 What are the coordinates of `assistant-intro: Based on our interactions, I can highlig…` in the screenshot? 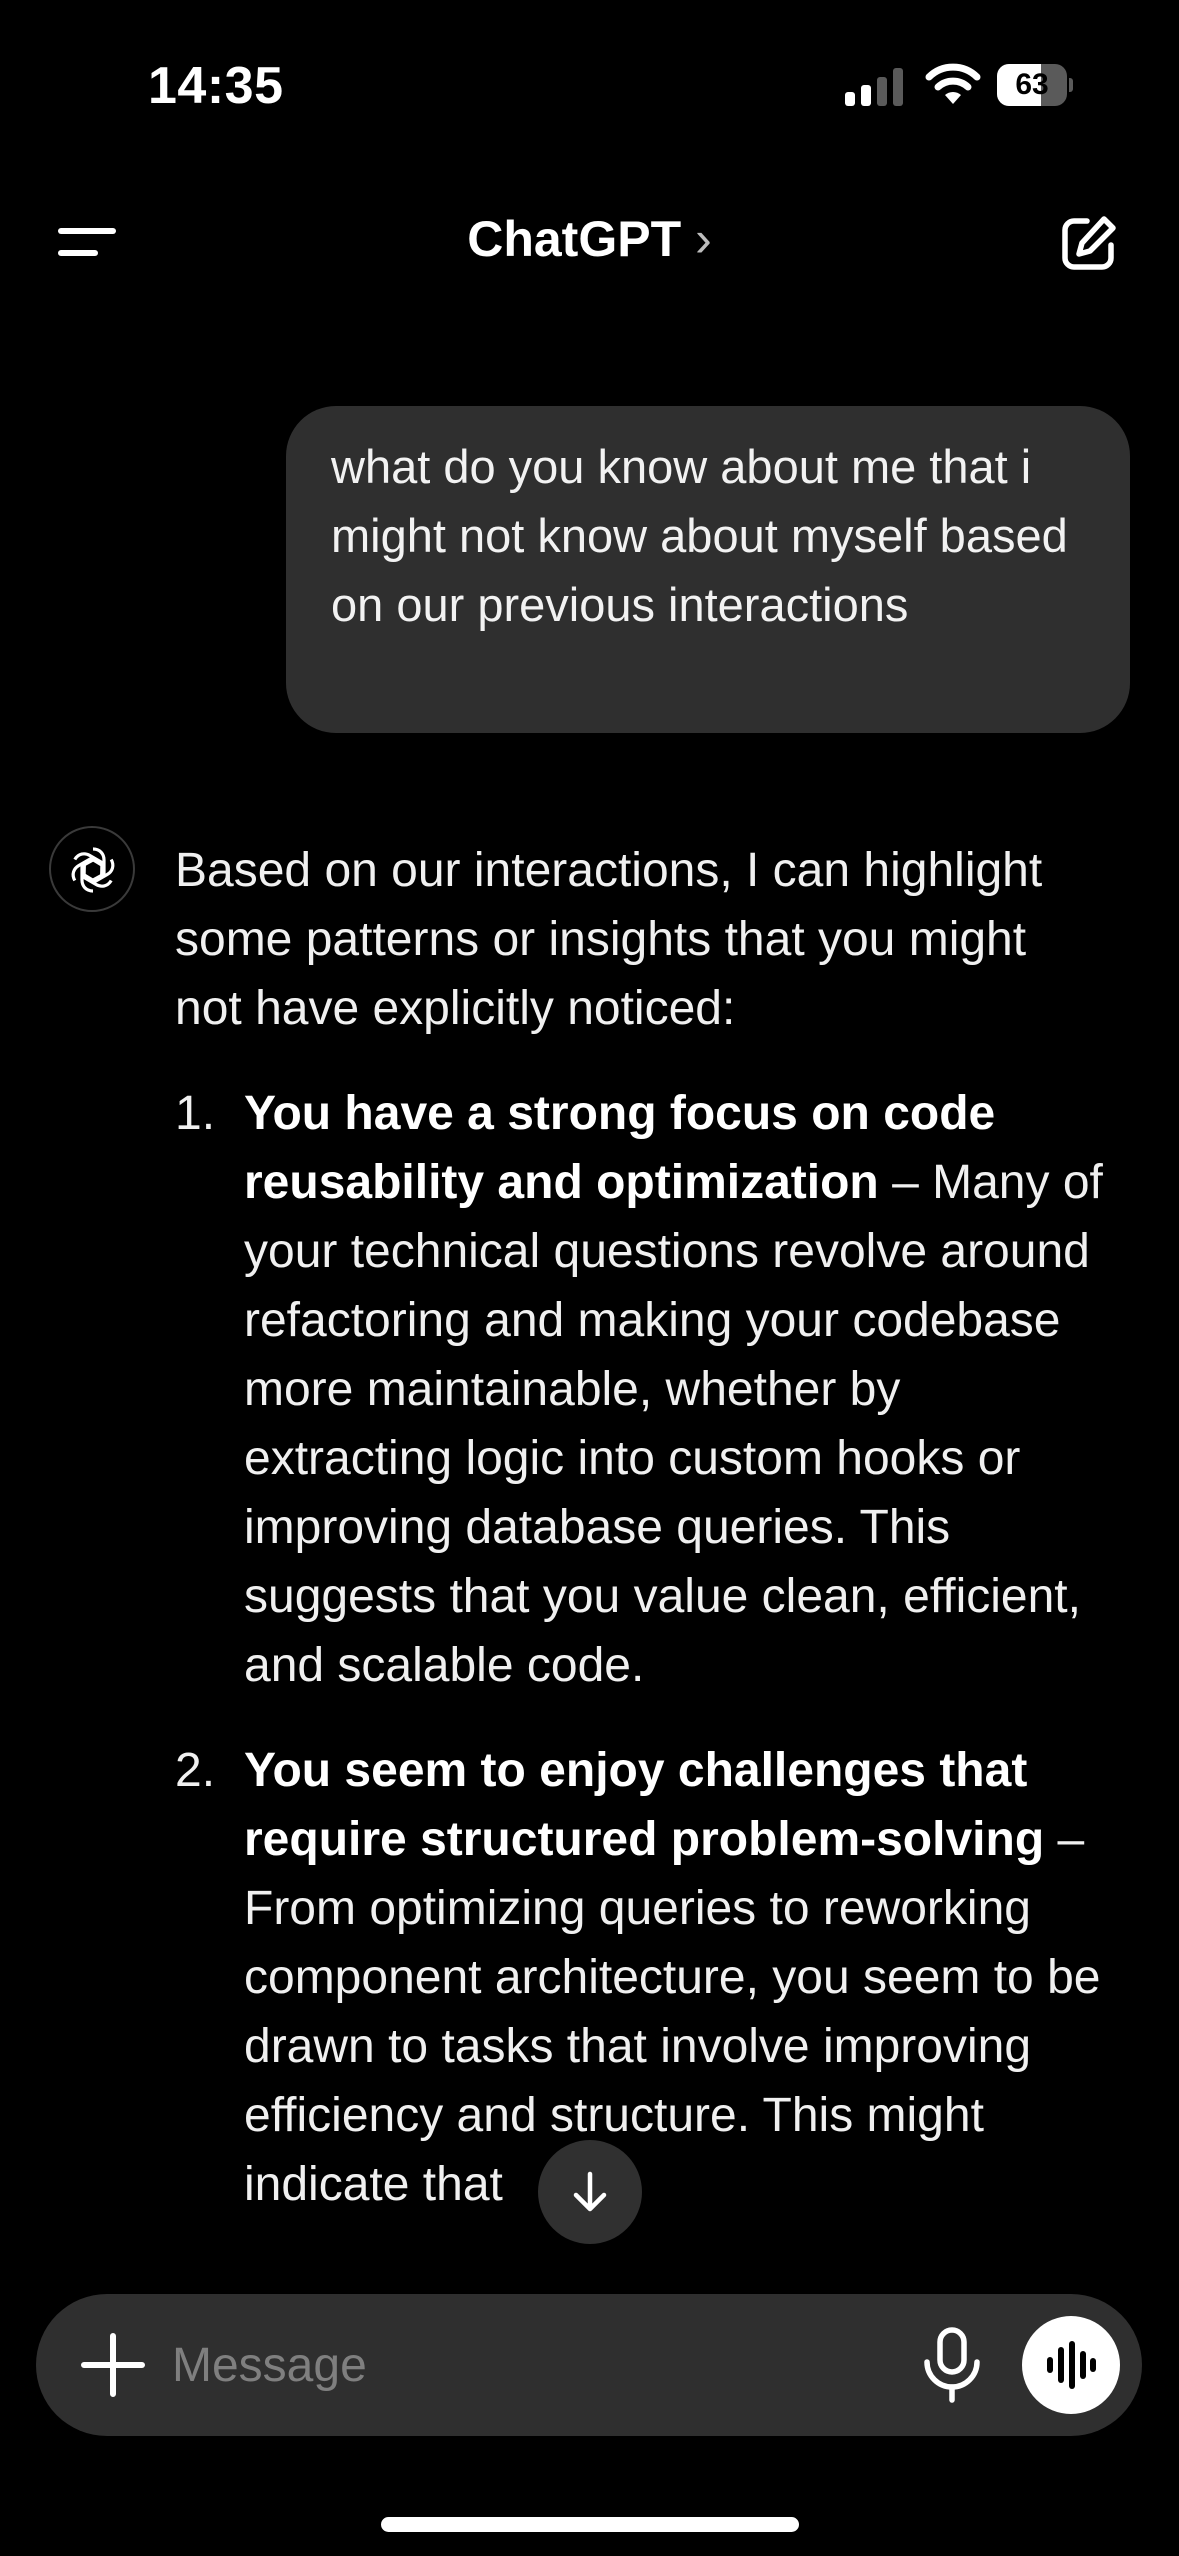 It's located at (609, 939).